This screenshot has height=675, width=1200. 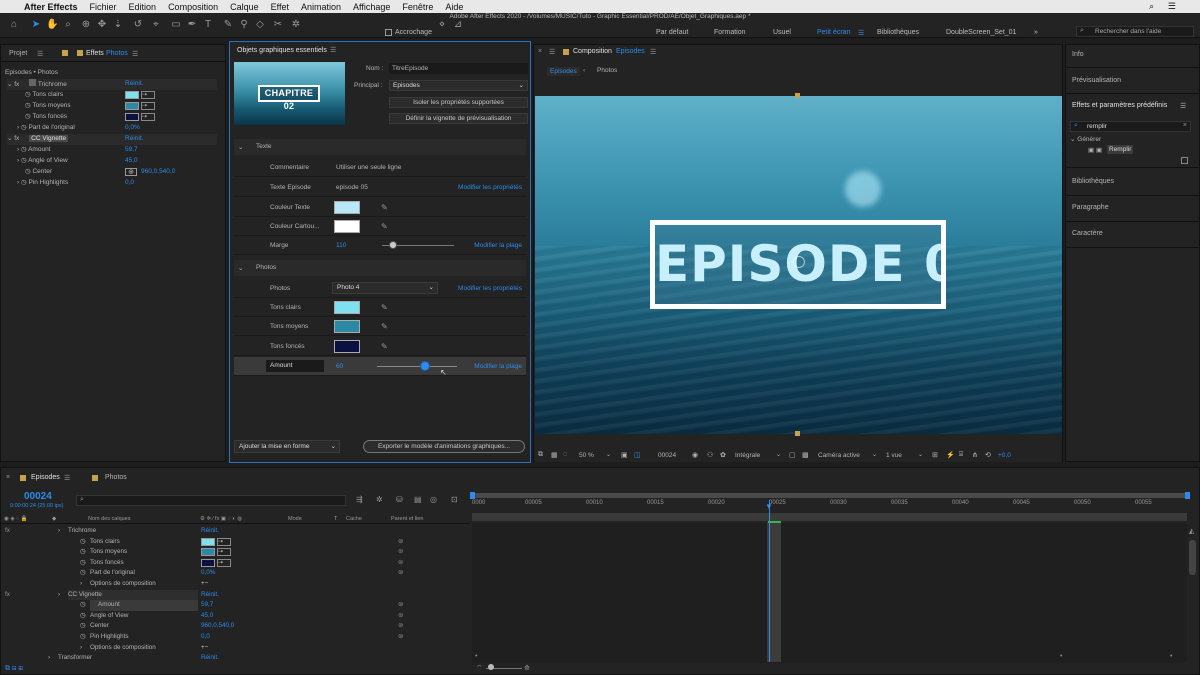 What do you see at coordinates (565, 454) in the screenshot?
I see `mask-icon: ◌` at bounding box center [565, 454].